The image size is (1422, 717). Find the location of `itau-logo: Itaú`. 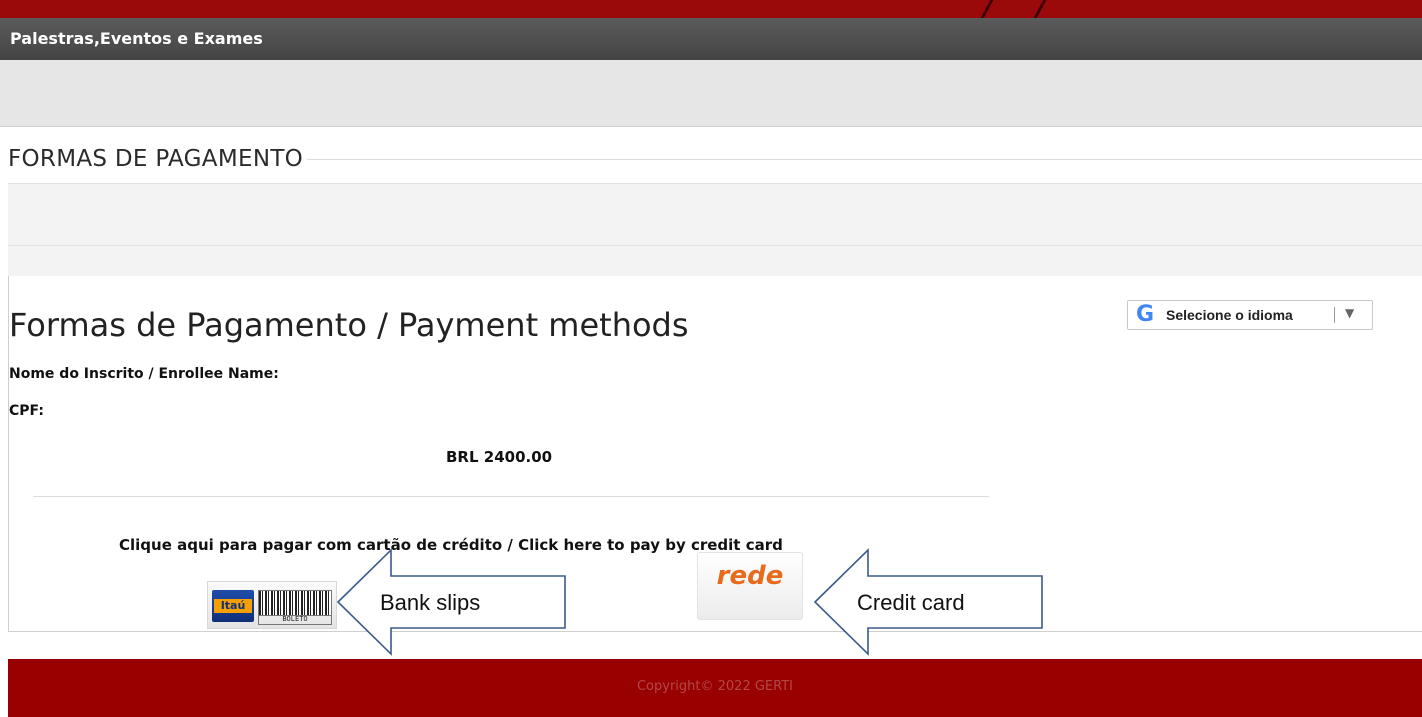

itau-logo: Itaú is located at coordinates (233, 606).